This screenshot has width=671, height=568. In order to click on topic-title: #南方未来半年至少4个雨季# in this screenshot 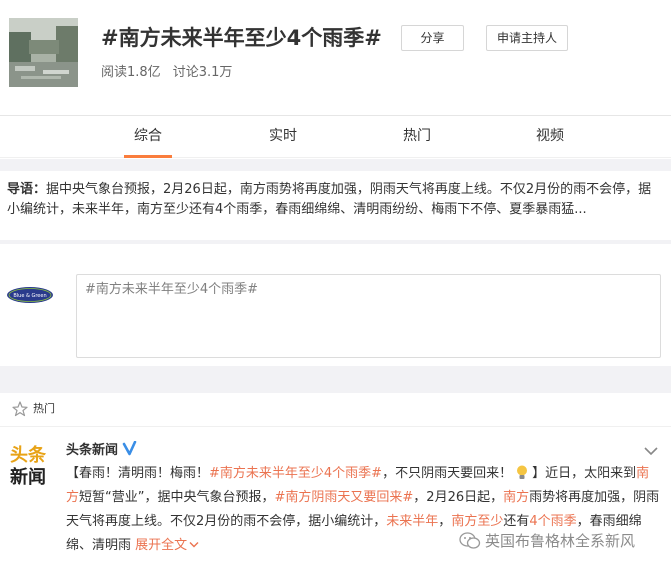, I will do `click(241, 38)`.